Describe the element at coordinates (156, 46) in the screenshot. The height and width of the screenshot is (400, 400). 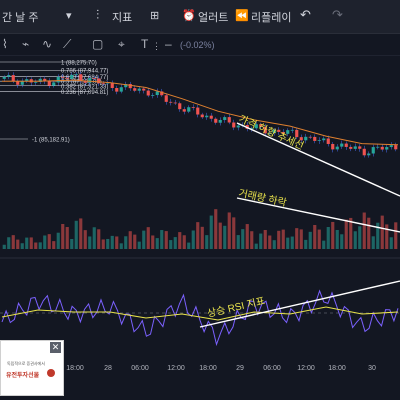
I see `text-tool-menu-icon: ⋮` at that location.